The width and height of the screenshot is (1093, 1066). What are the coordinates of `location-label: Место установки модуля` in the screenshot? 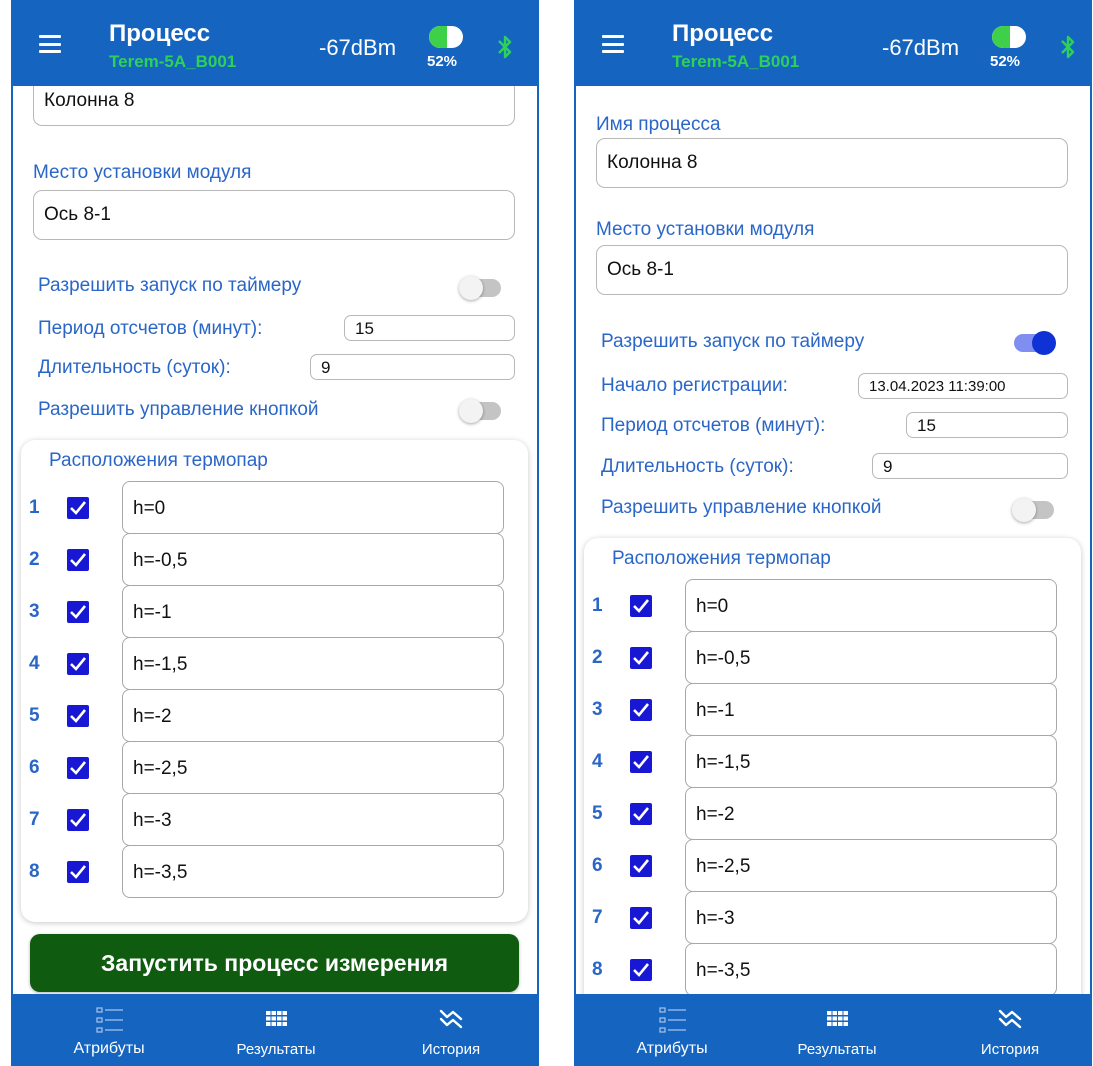 It's located at (142, 172).